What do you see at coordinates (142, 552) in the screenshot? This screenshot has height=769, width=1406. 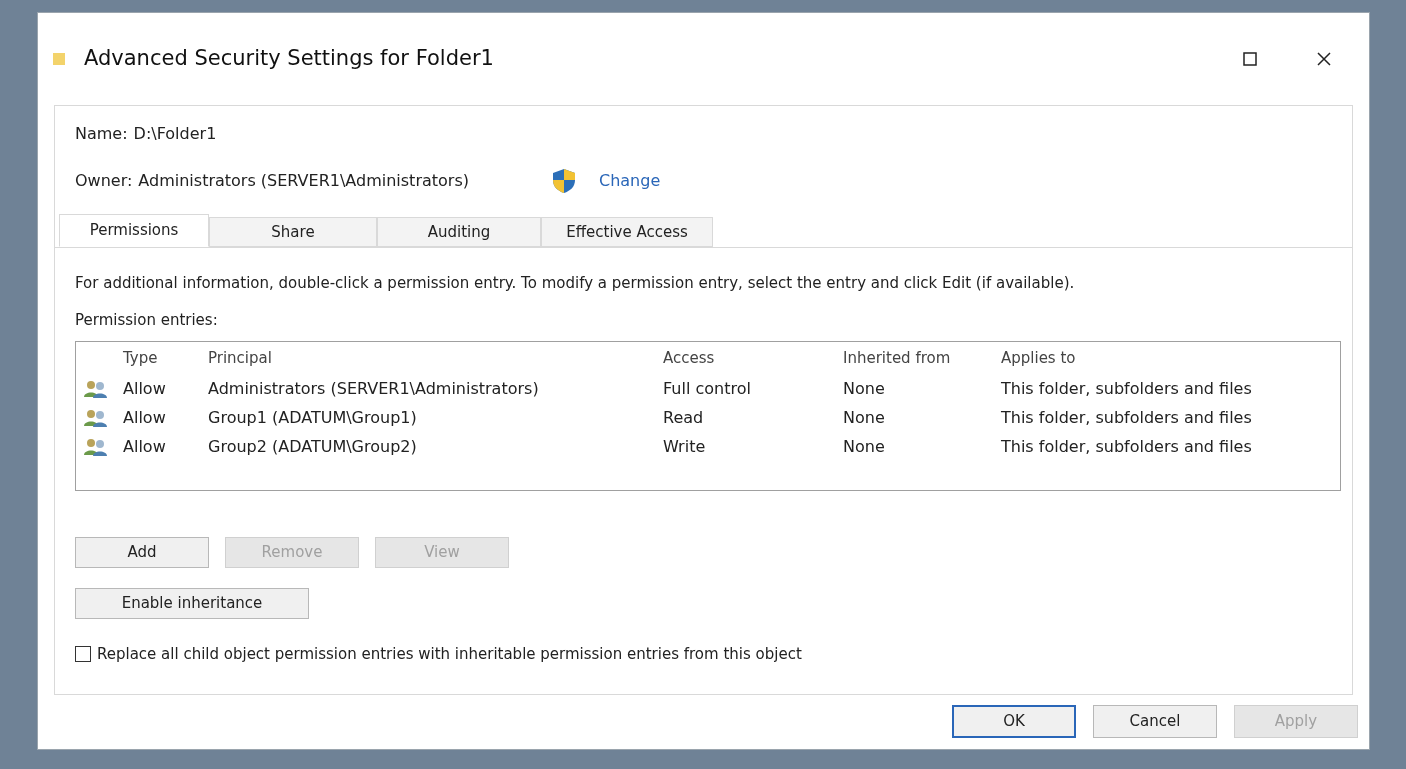 I see `entry-button: Add` at bounding box center [142, 552].